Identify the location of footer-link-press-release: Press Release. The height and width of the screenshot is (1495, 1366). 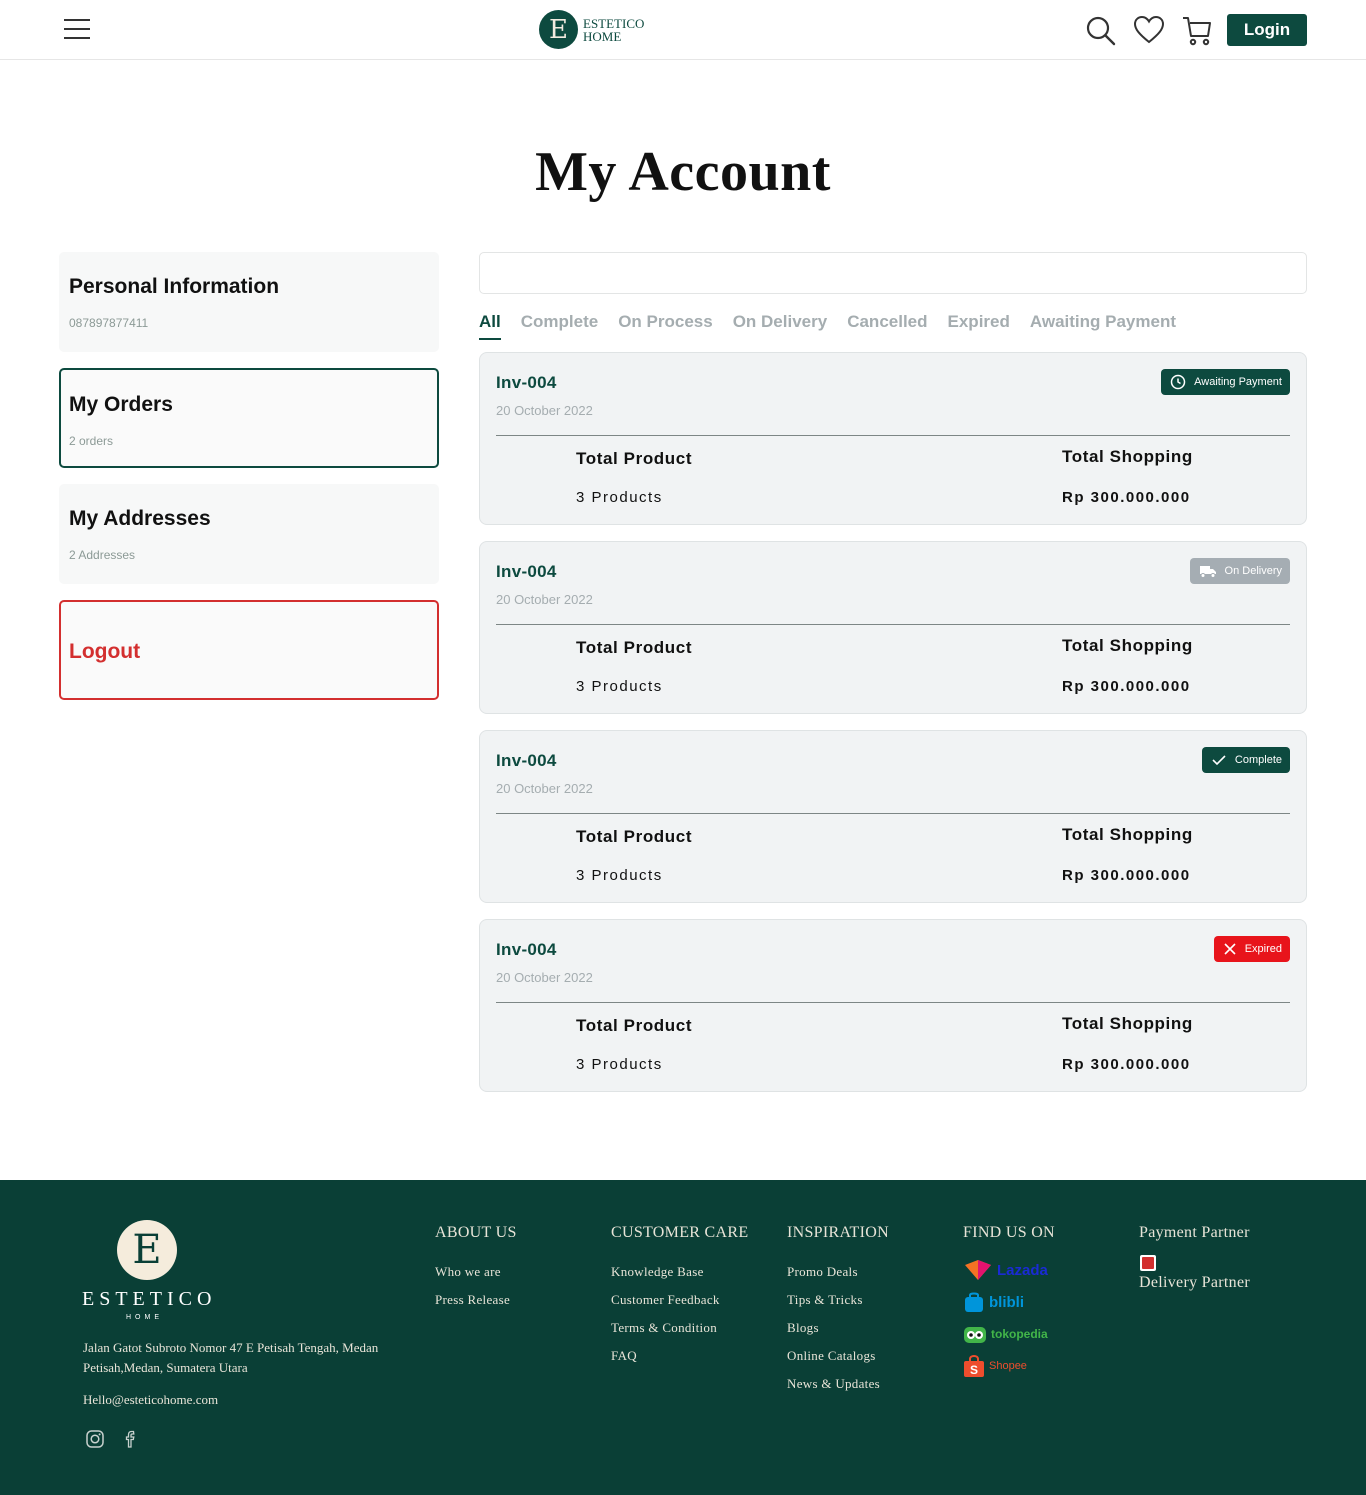
(476, 1300).